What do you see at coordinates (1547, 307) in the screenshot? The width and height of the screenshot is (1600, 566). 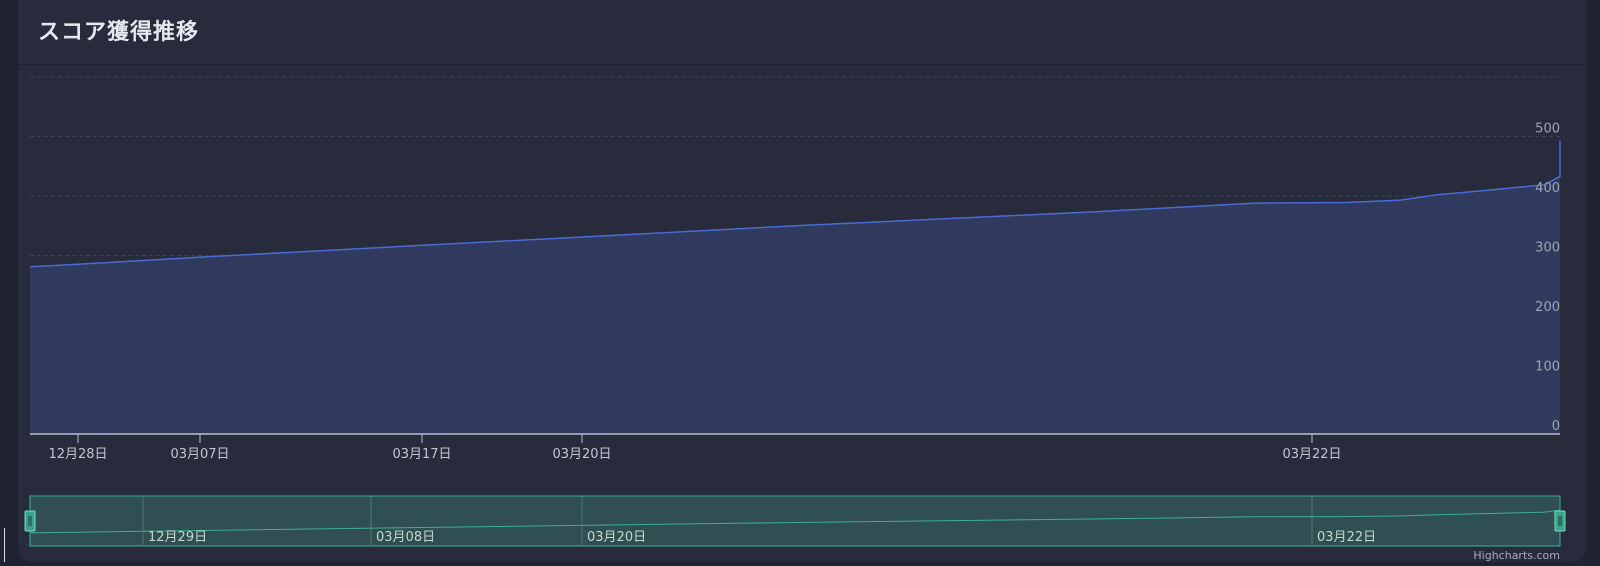 I see `y-tick-label: 200` at bounding box center [1547, 307].